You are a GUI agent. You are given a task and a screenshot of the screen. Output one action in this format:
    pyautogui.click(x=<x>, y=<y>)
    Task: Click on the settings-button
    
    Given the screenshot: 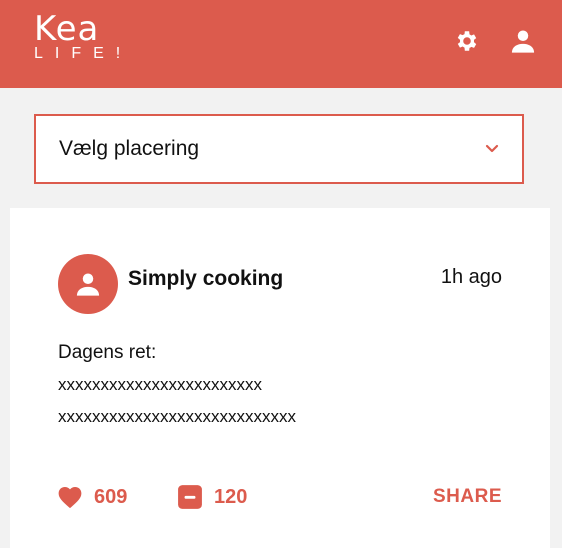 What is the action you would take?
    pyautogui.click(x=467, y=41)
    